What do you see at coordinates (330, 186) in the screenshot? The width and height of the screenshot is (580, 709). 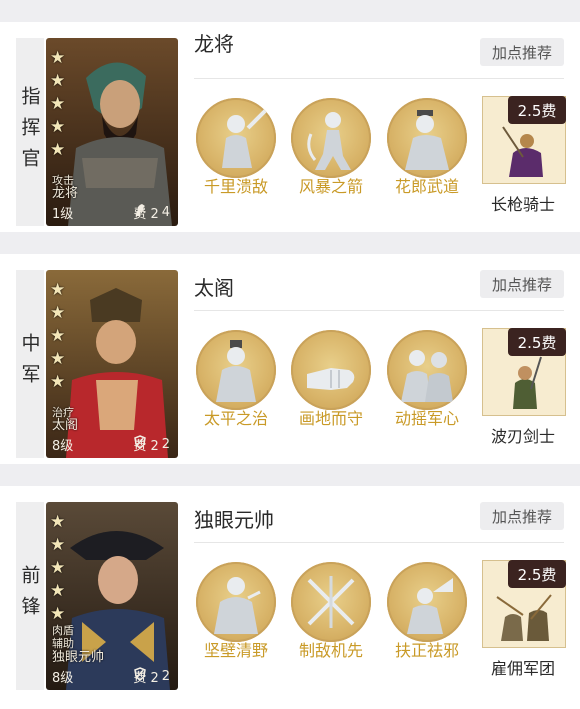 I see `skill-name: 风暴之箭` at bounding box center [330, 186].